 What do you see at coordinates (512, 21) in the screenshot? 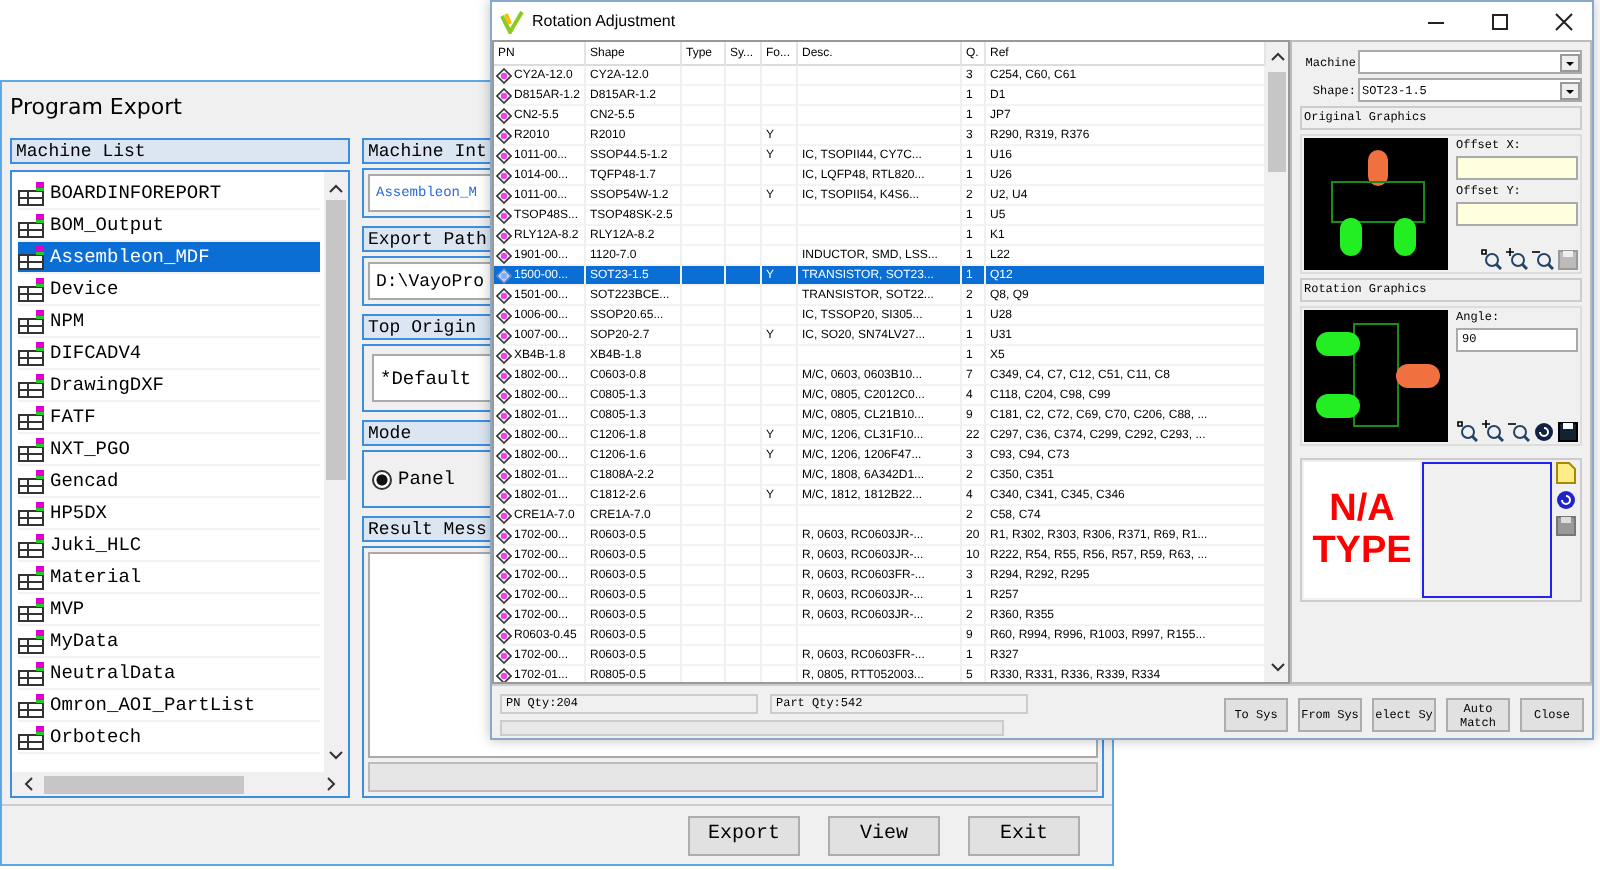
I see `app-icon` at bounding box center [512, 21].